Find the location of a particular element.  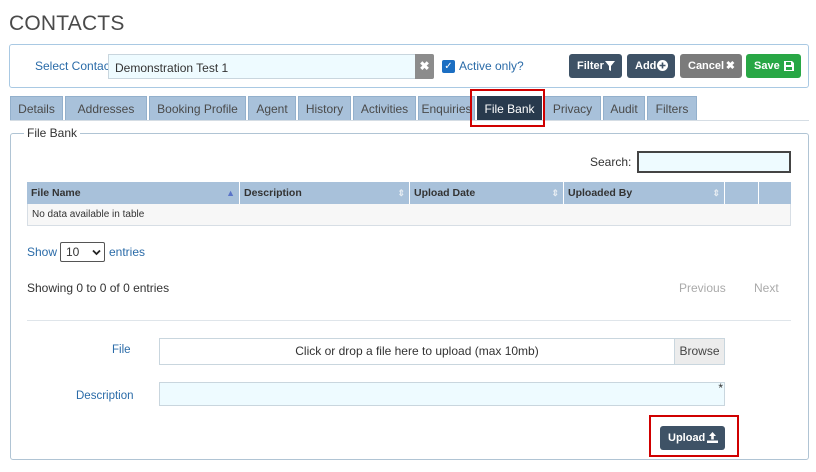

previous-page-button: Previous is located at coordinates (702, 288).